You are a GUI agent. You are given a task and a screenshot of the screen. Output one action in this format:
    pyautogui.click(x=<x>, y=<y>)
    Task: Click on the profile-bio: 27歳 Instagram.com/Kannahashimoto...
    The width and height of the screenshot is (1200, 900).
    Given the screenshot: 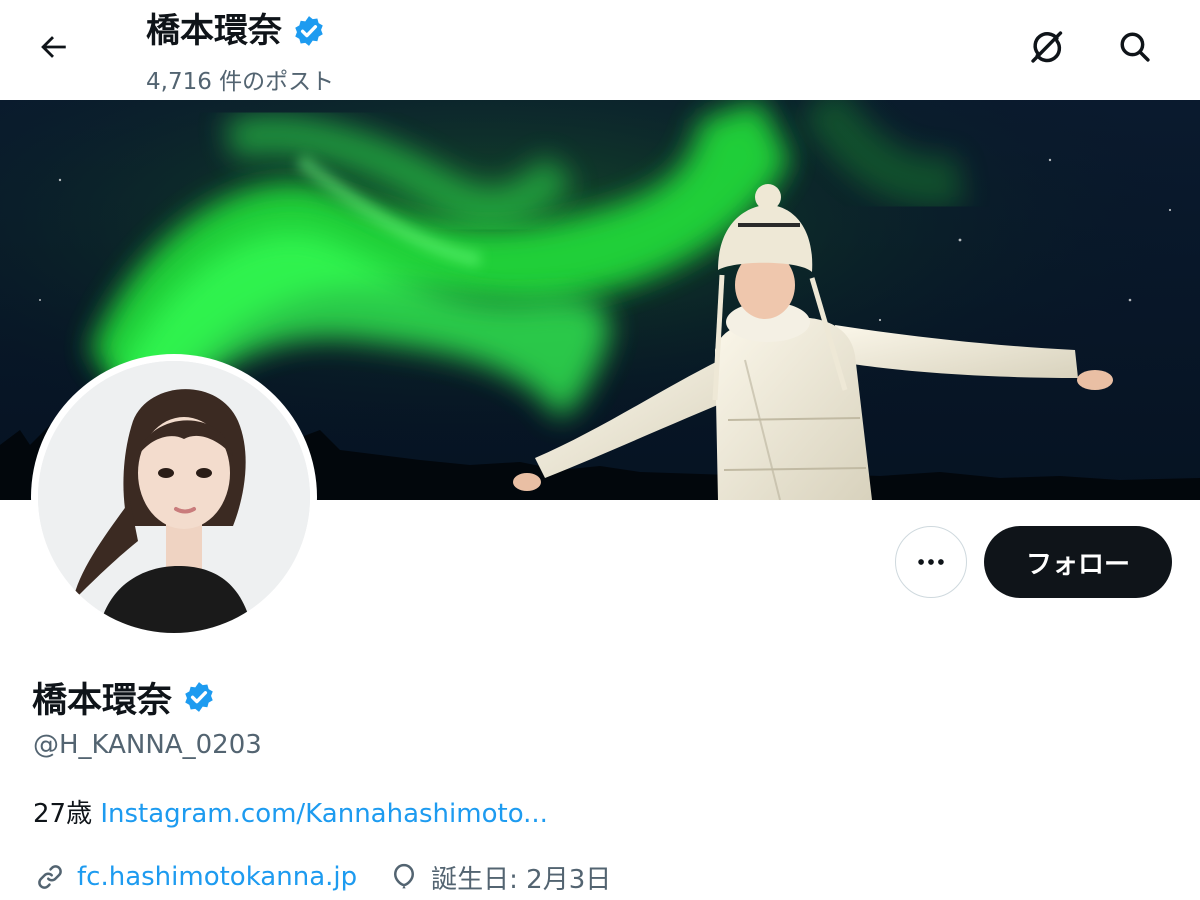 What is the action you would take?
    pyautogui.click(x=290, y=811)
    